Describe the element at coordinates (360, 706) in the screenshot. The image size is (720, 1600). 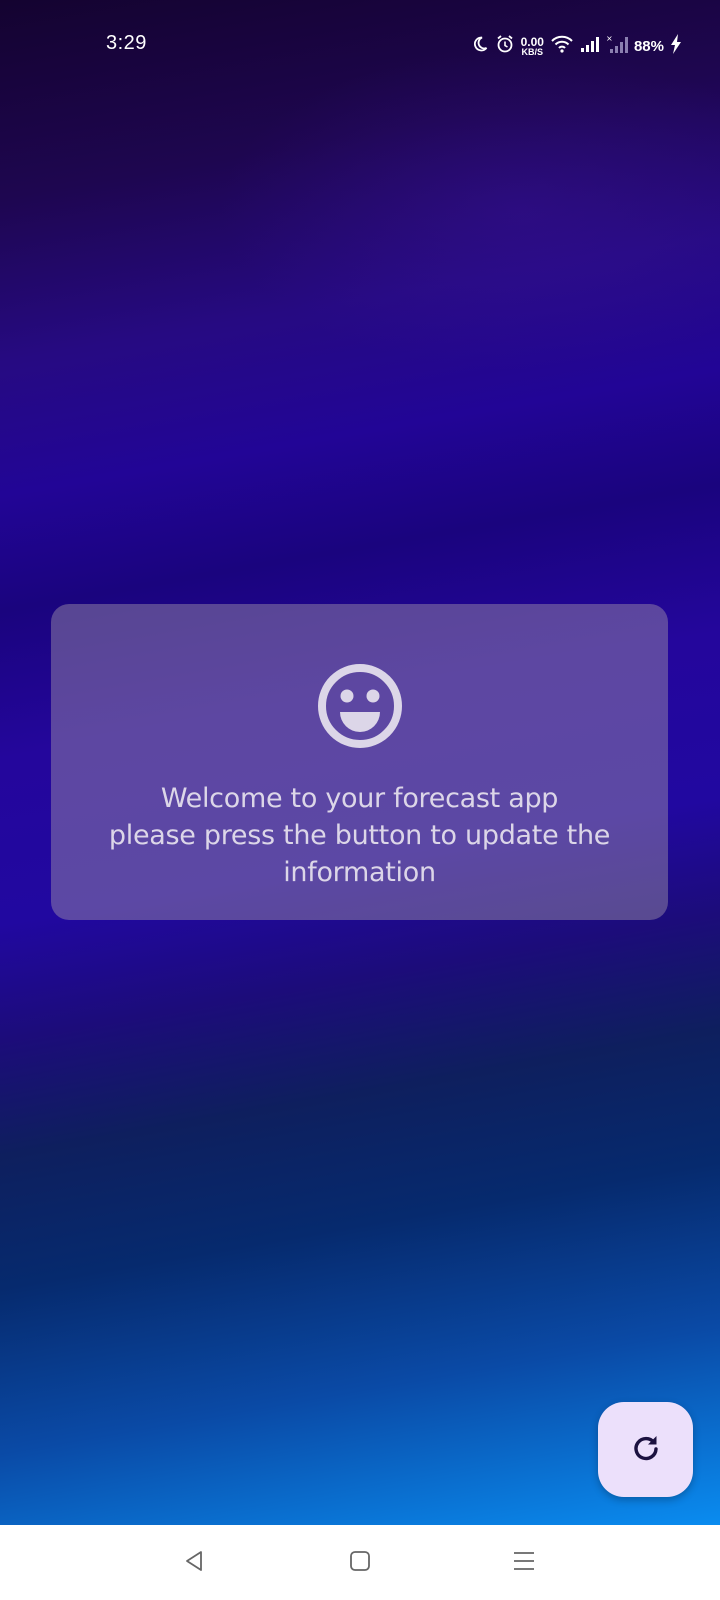
I see `smiley-icon` at that location.